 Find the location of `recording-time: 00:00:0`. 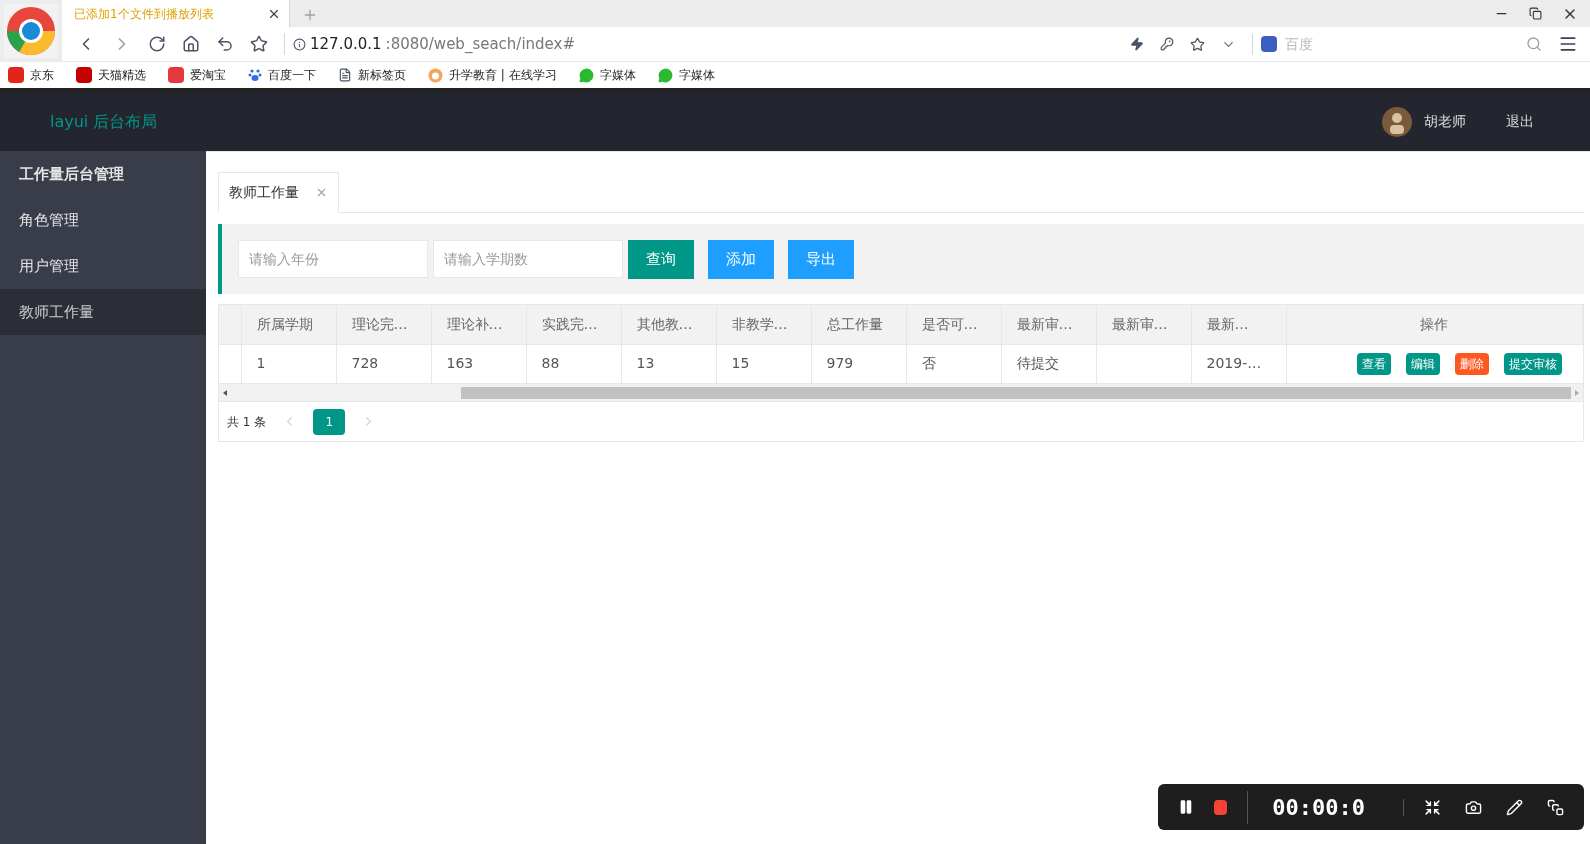

recording-time: 00:00:0 is located at coordinates (1315, 807).